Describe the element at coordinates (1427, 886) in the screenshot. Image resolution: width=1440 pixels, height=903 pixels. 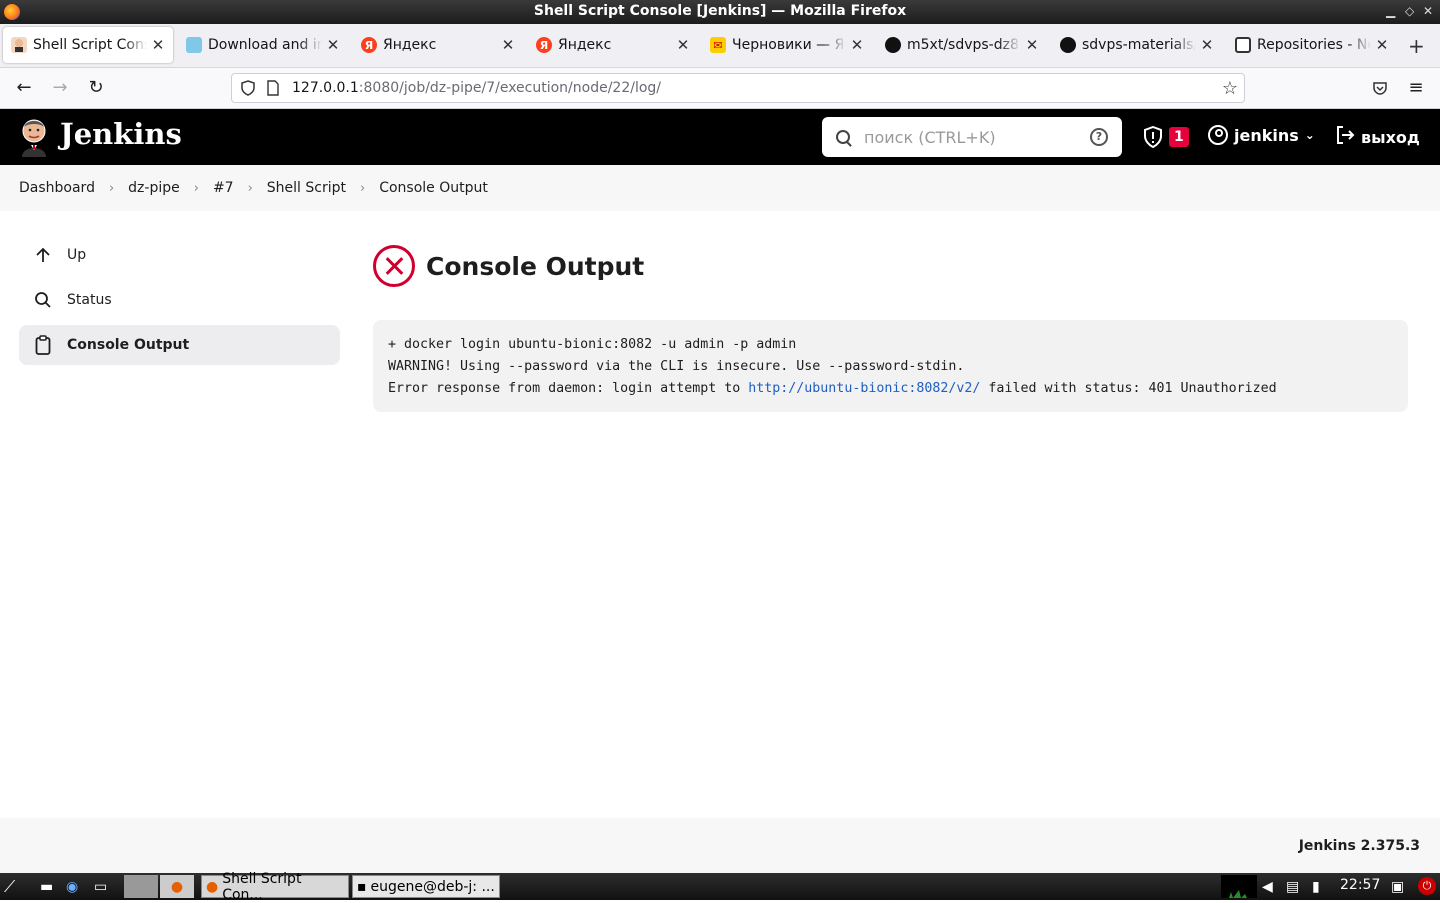
I see `power-icon: ⏻` at that location.